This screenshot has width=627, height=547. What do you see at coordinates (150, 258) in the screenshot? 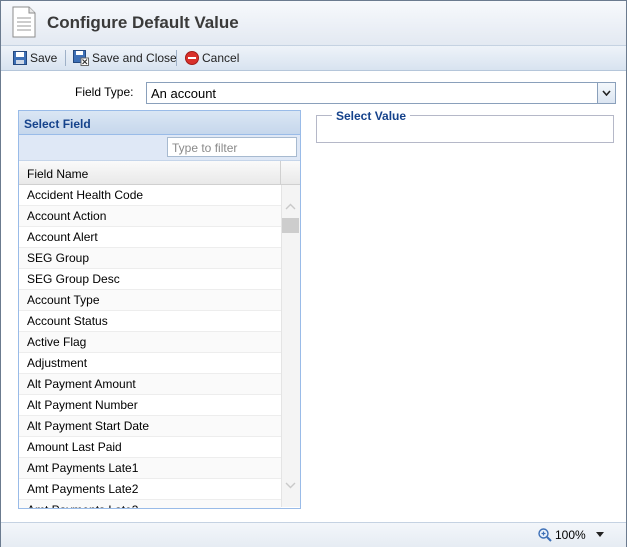
I see `list-item: SEG Group` at bounding box center [150, 258].